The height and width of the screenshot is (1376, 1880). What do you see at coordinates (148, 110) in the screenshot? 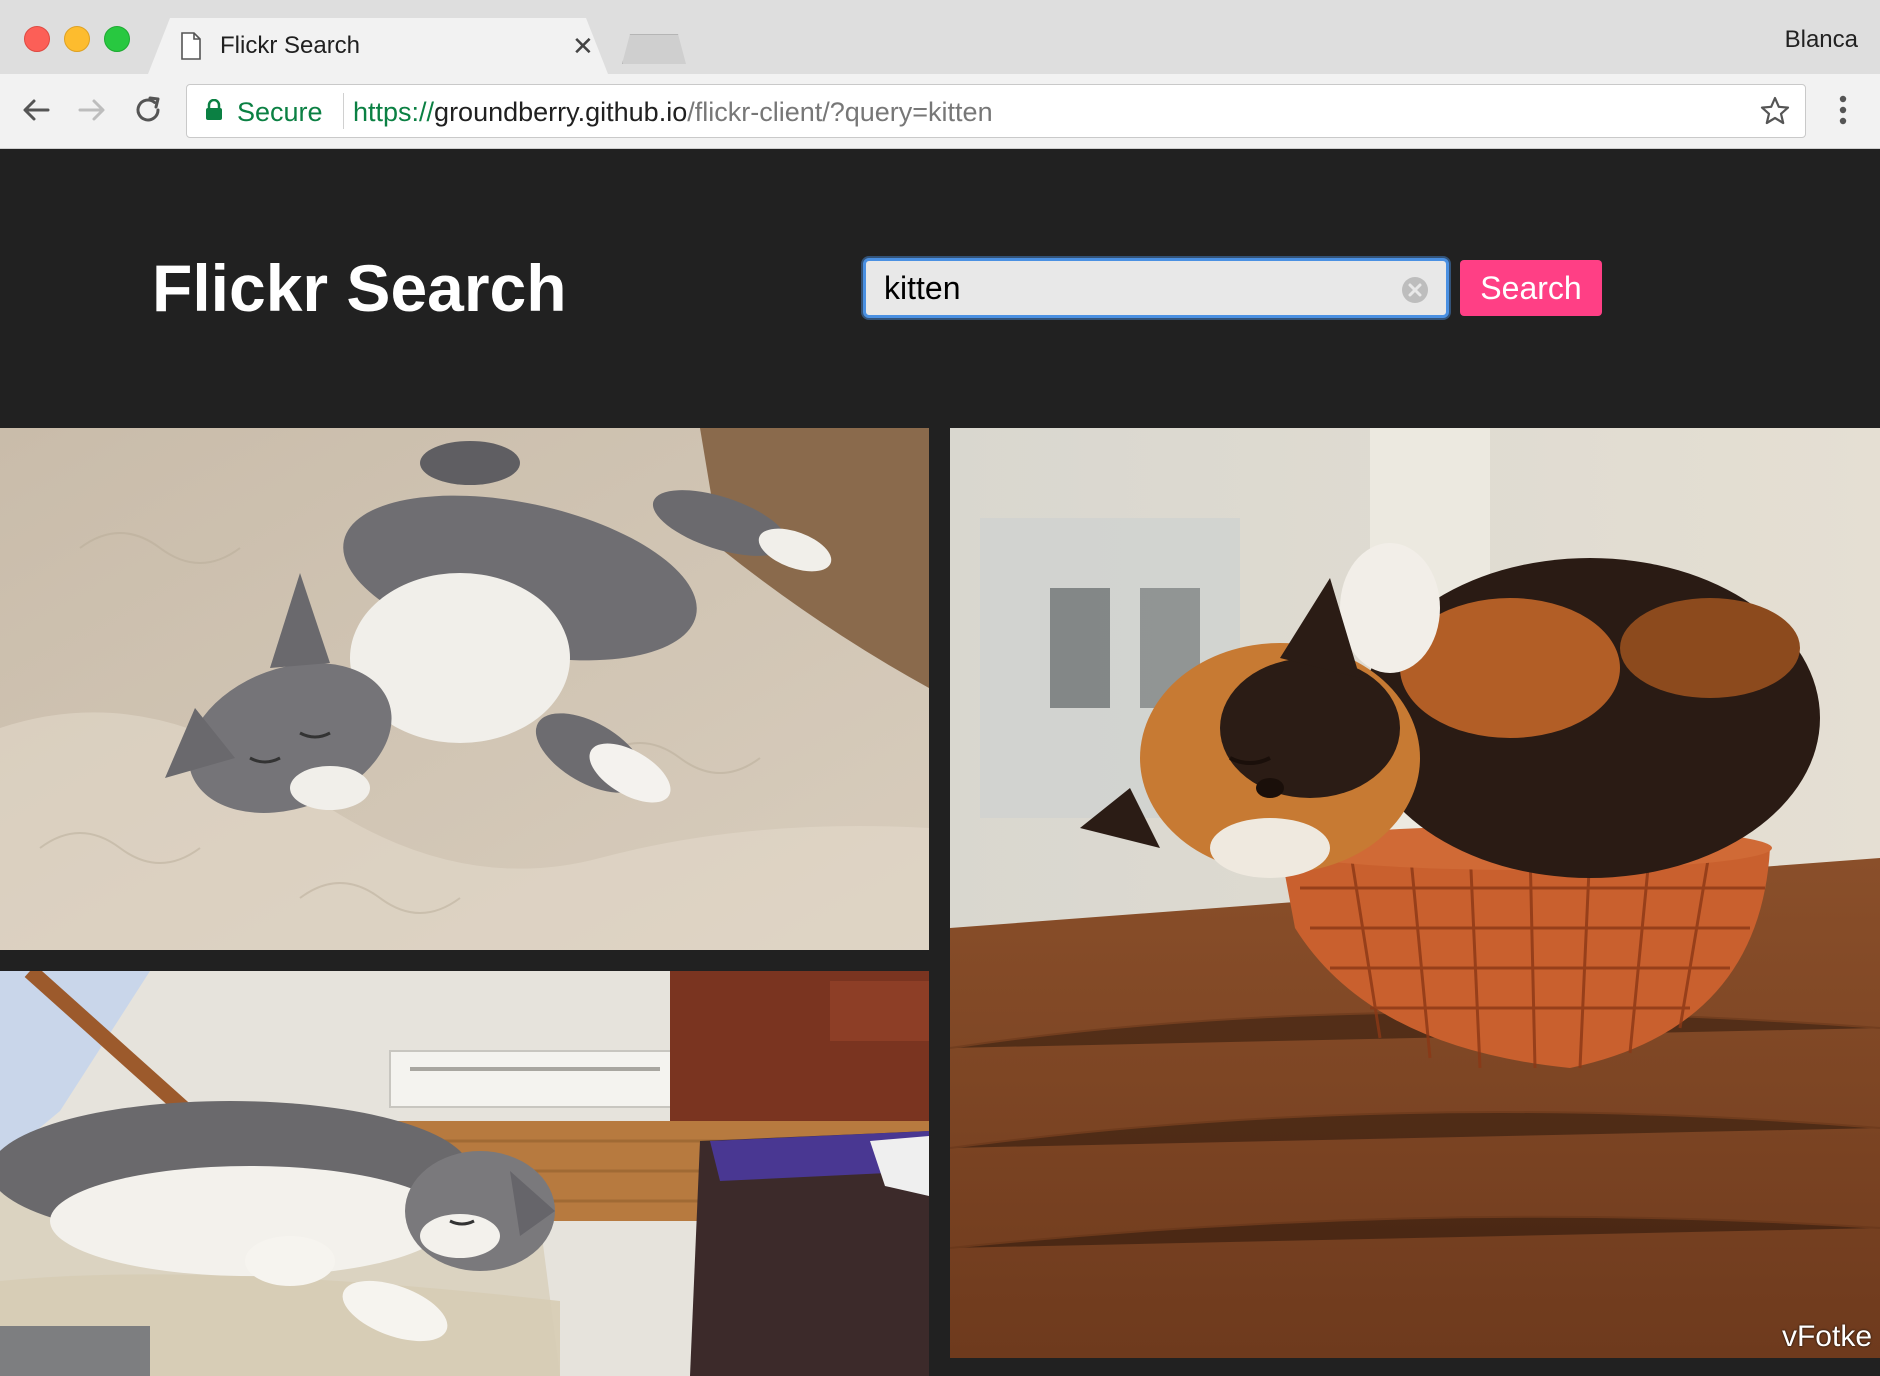
I see `reload-icon` at bounding box center [148, 110].